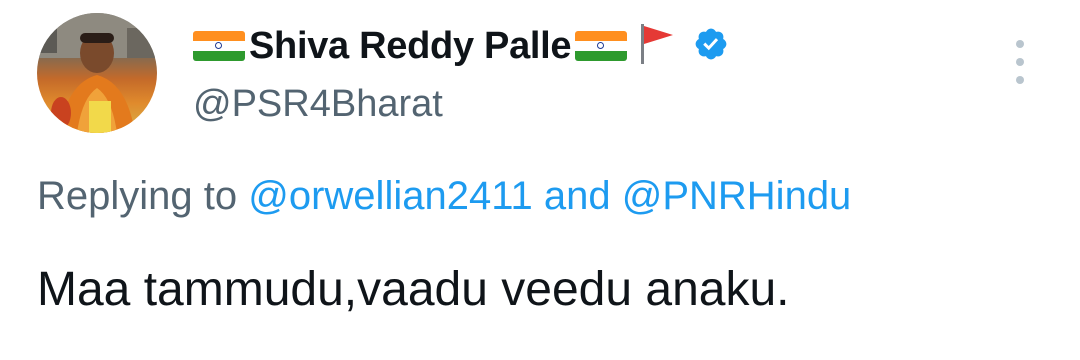 This screenshot has height=360, width=1080. I want to click on saffron-flag-icon, so click(657, 46).